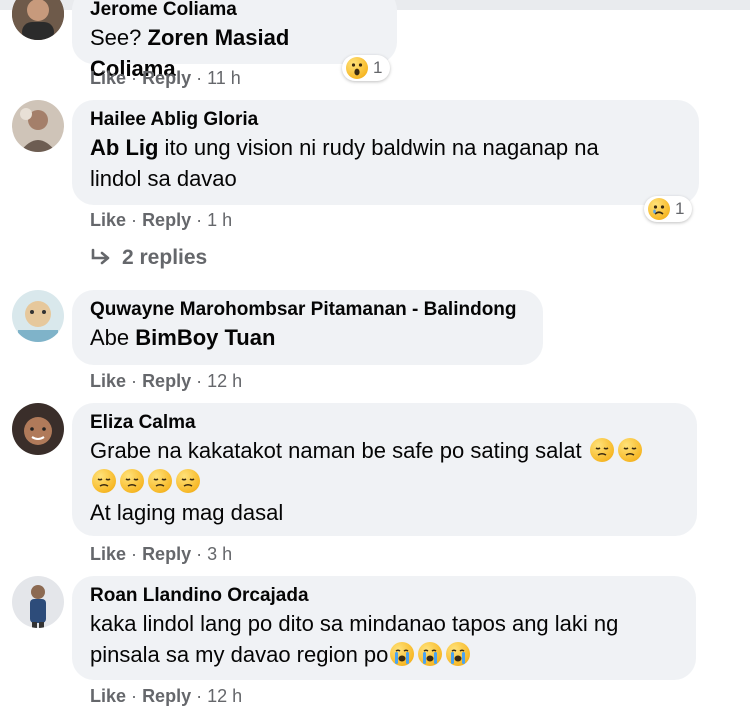 This screenshot has width=750, height=709. What do you see at coordinates (164, 258) in the screenshot?
I see `replies-count: 2 replies` at bounding box center [164, 258].